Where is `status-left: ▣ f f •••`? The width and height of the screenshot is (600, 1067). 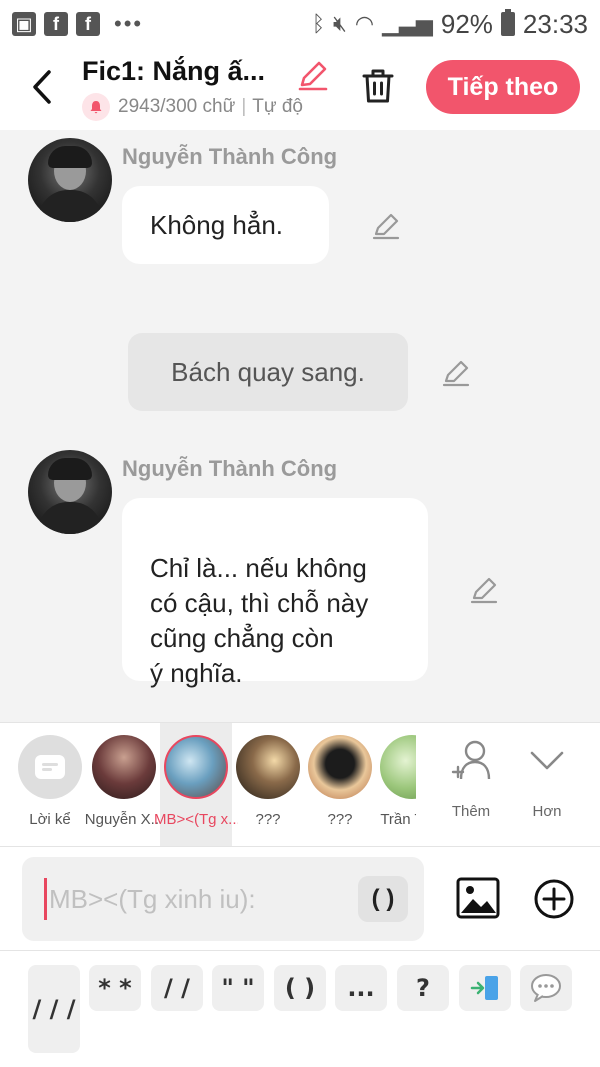
status-left: ▣ f f ••• is located at coordinates (77, 24).